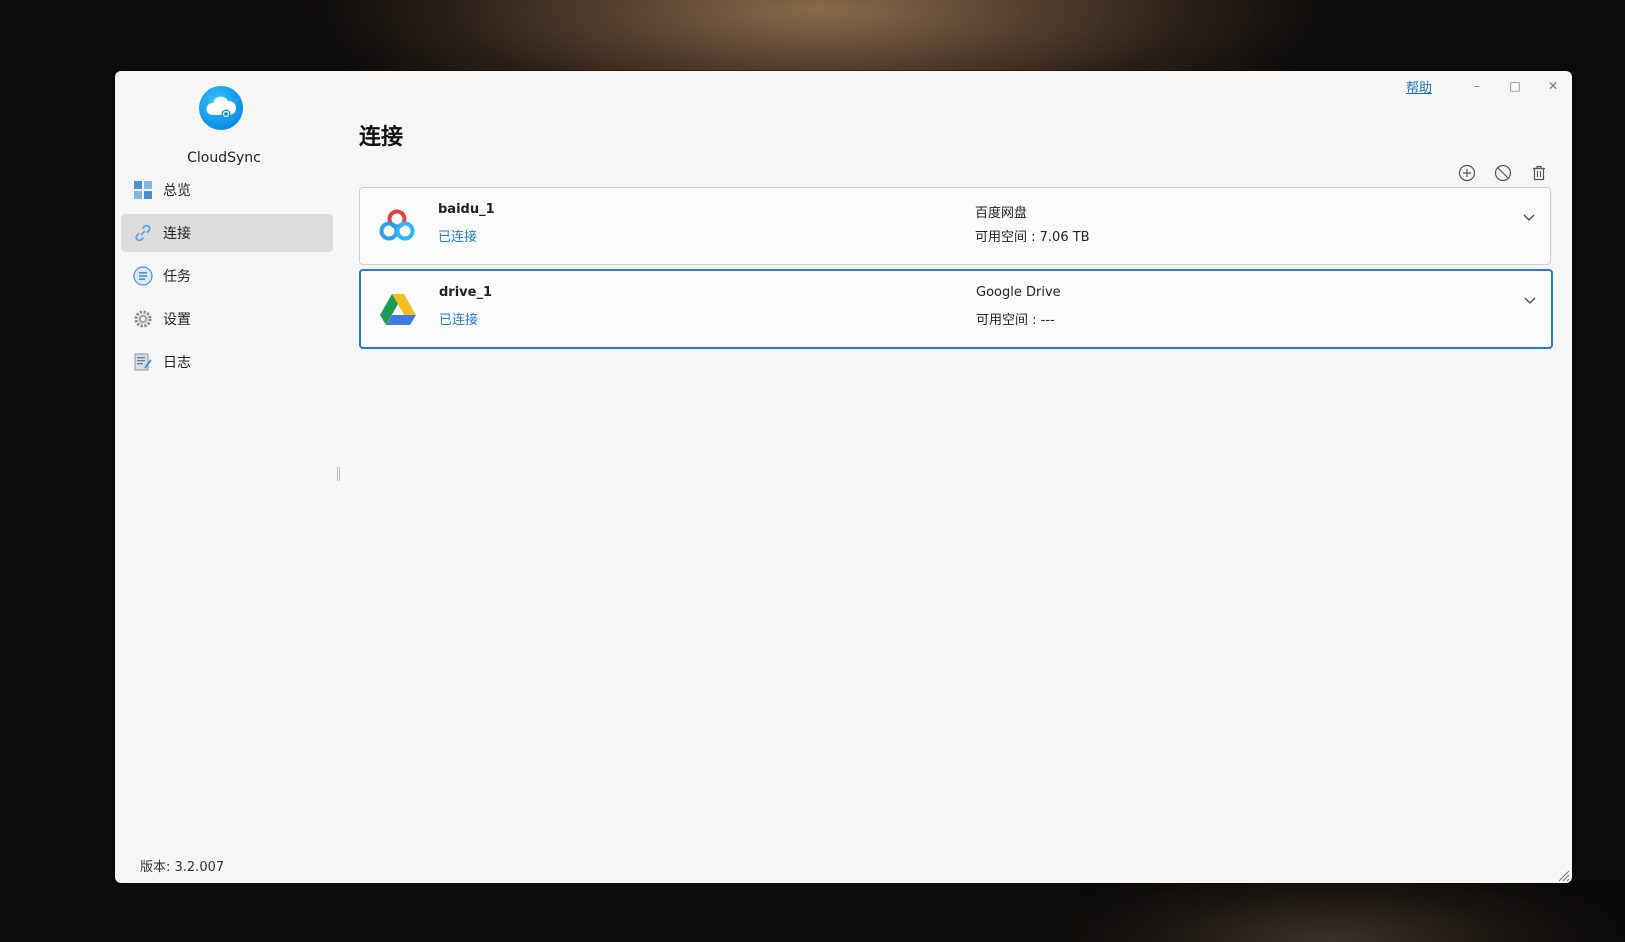 The height and width of the screenshot is (942, 1625). I want to click on sidebar-item-logs: 日志, so click(227, 362).